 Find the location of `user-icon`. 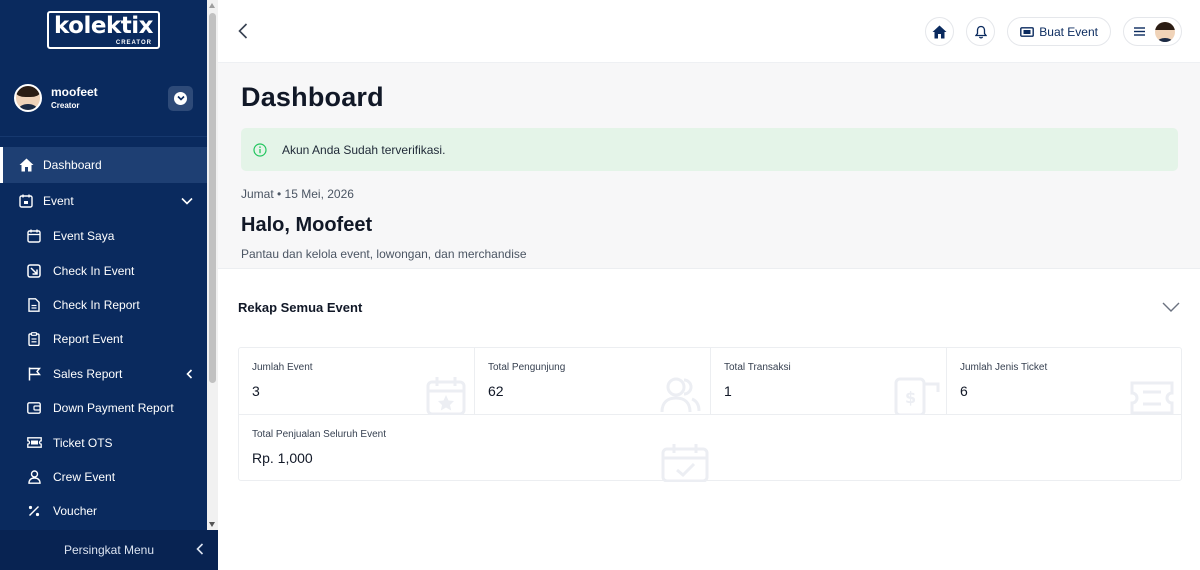

user-icon is located at coordinates (34, 477).